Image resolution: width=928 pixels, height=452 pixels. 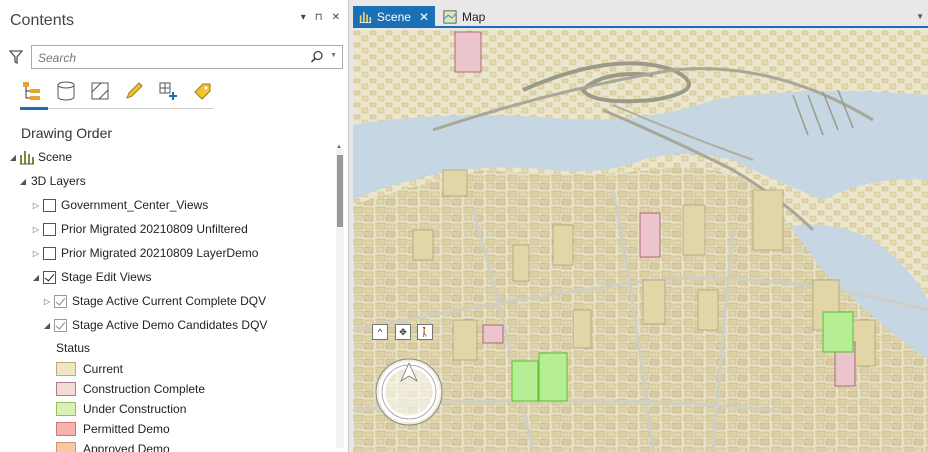 What do you see at coordinates (187, 57) in the screenshot?
I see `search-input: Search ▼` at bounding box center [187, 57].